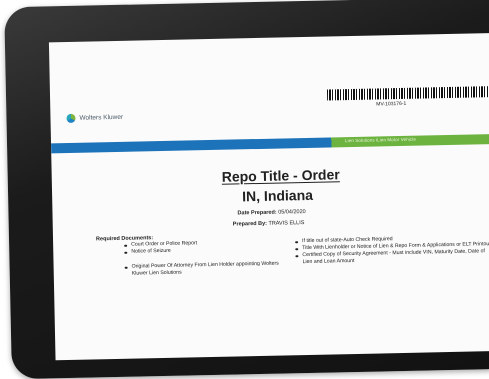 This screenshot has height=379, width=489. I want to click on prepared-value: TRAVIS ELLIS, so click(286, 223).